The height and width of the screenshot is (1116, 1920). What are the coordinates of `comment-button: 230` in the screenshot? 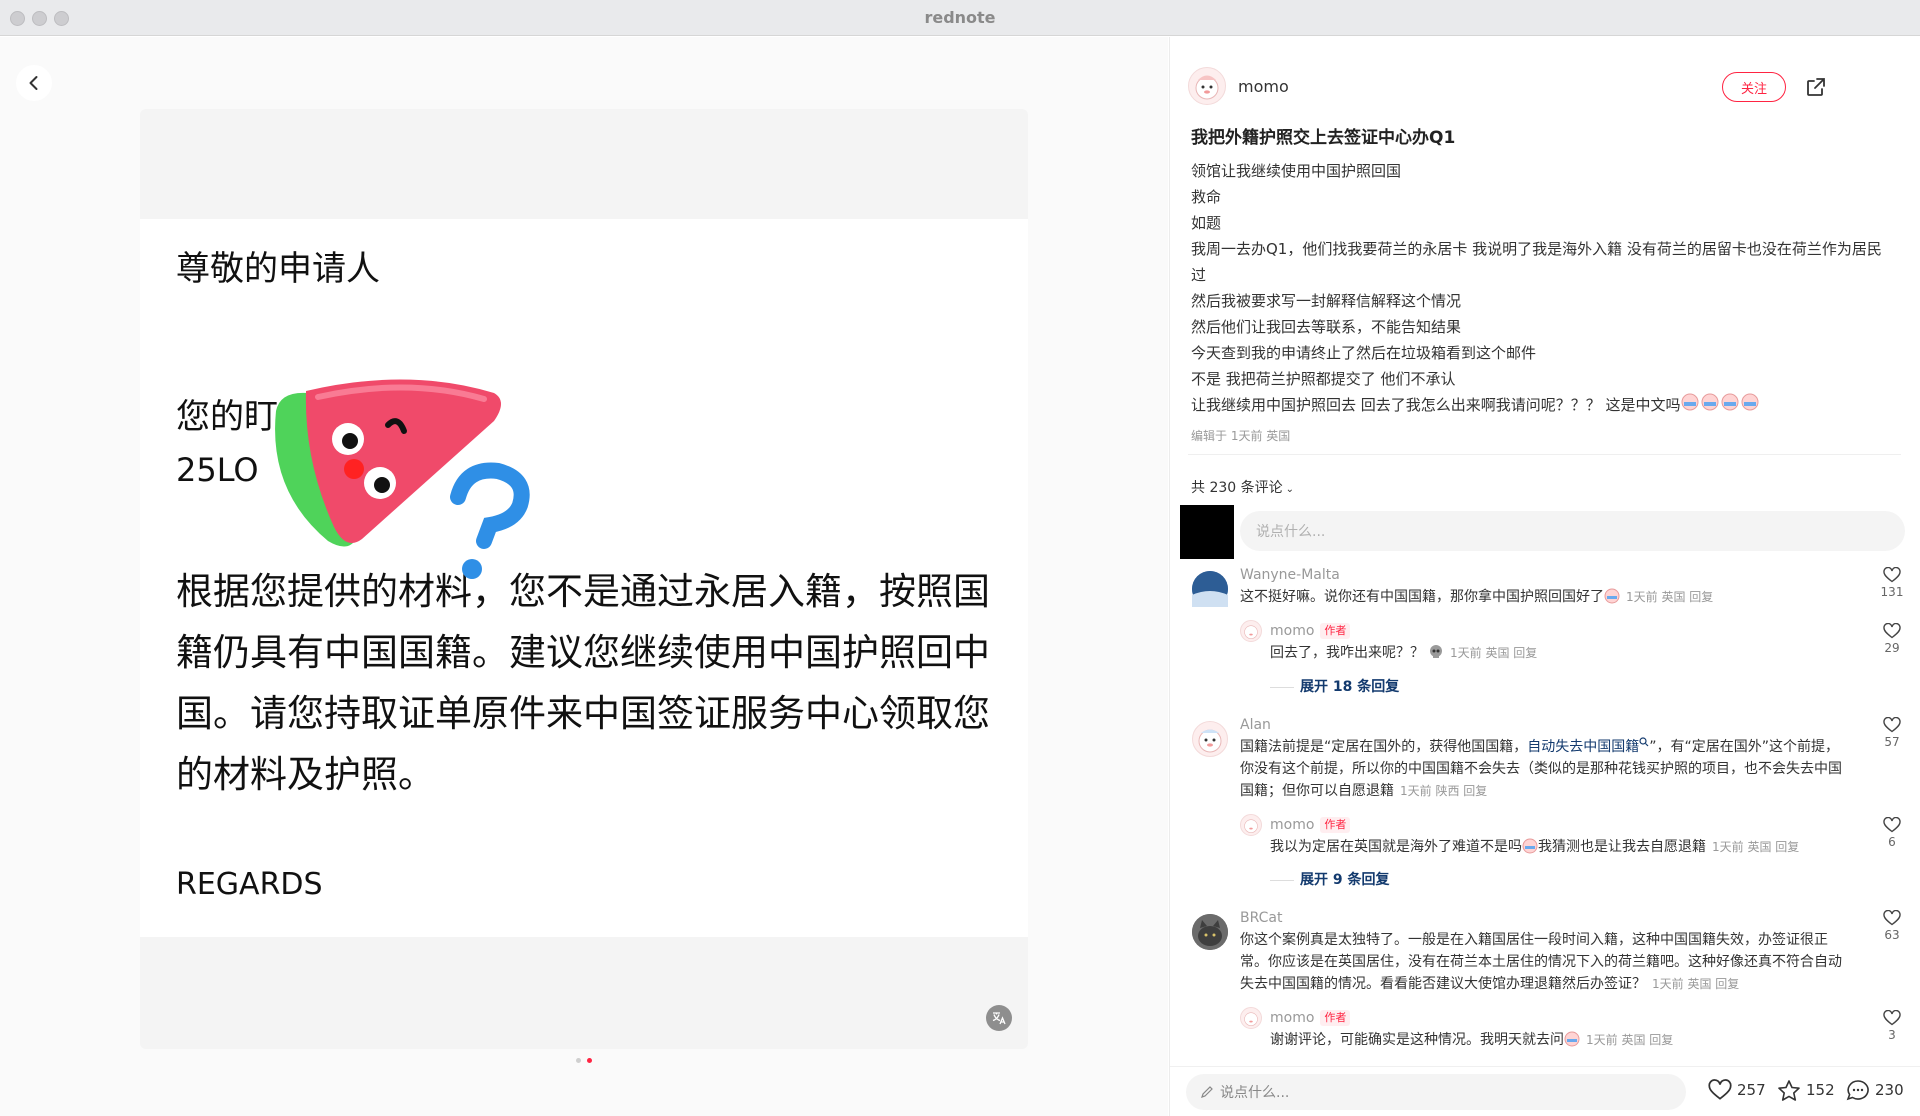 It's located at (1875, 1090).